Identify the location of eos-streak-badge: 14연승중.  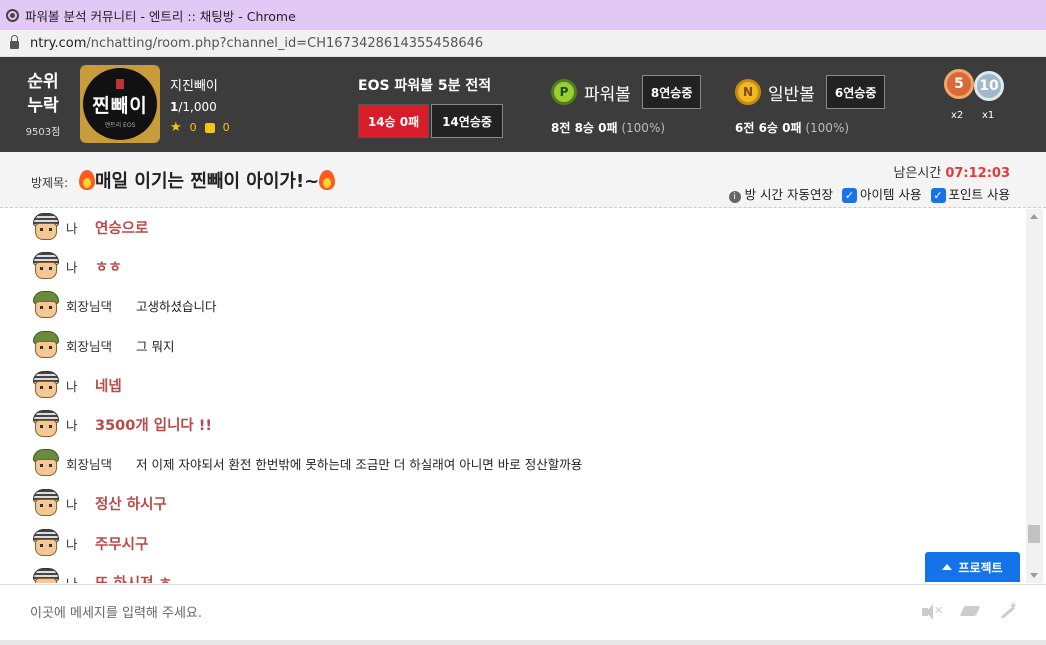
(467, 121).